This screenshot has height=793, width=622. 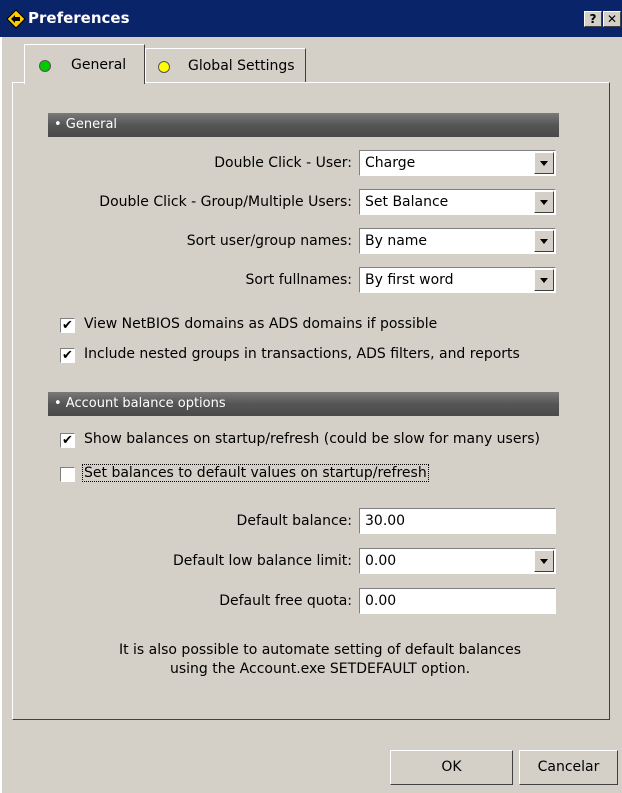 What do you see at coordinates (612, 19) in the screenshot?
I see `close-button: ✕` at bounding box center [612, 19].